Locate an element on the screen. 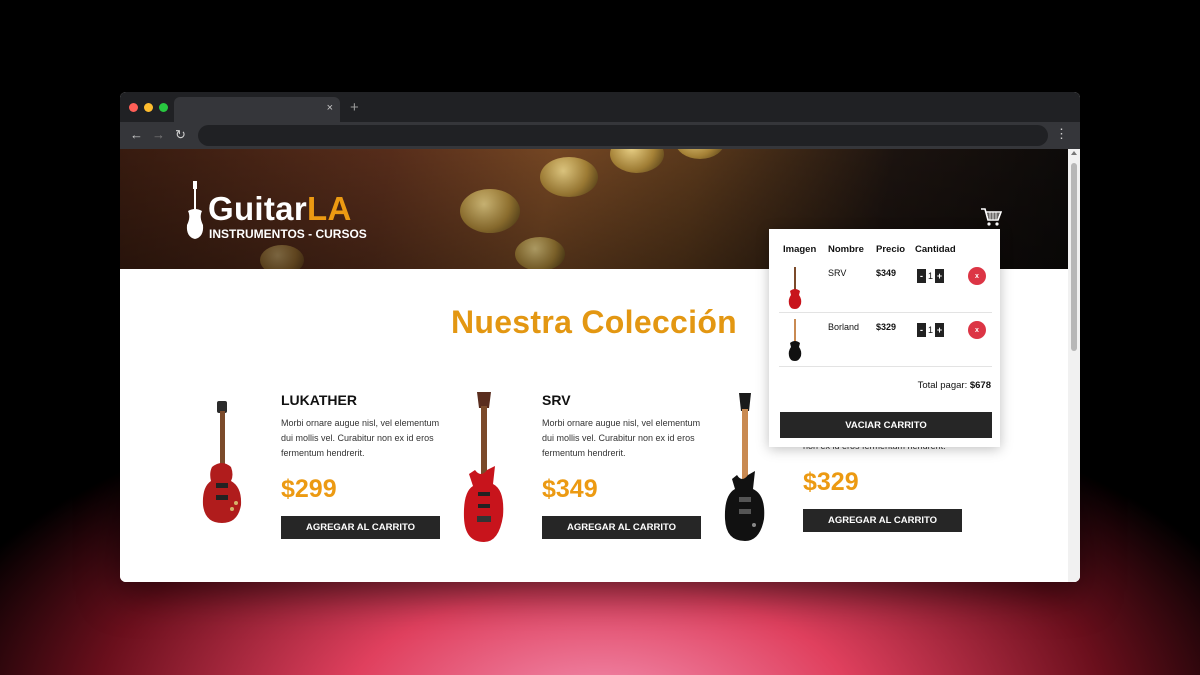 This screenshot has width=1200, height=675. cart-item-name: SRV is located at coordinates (837, 273).